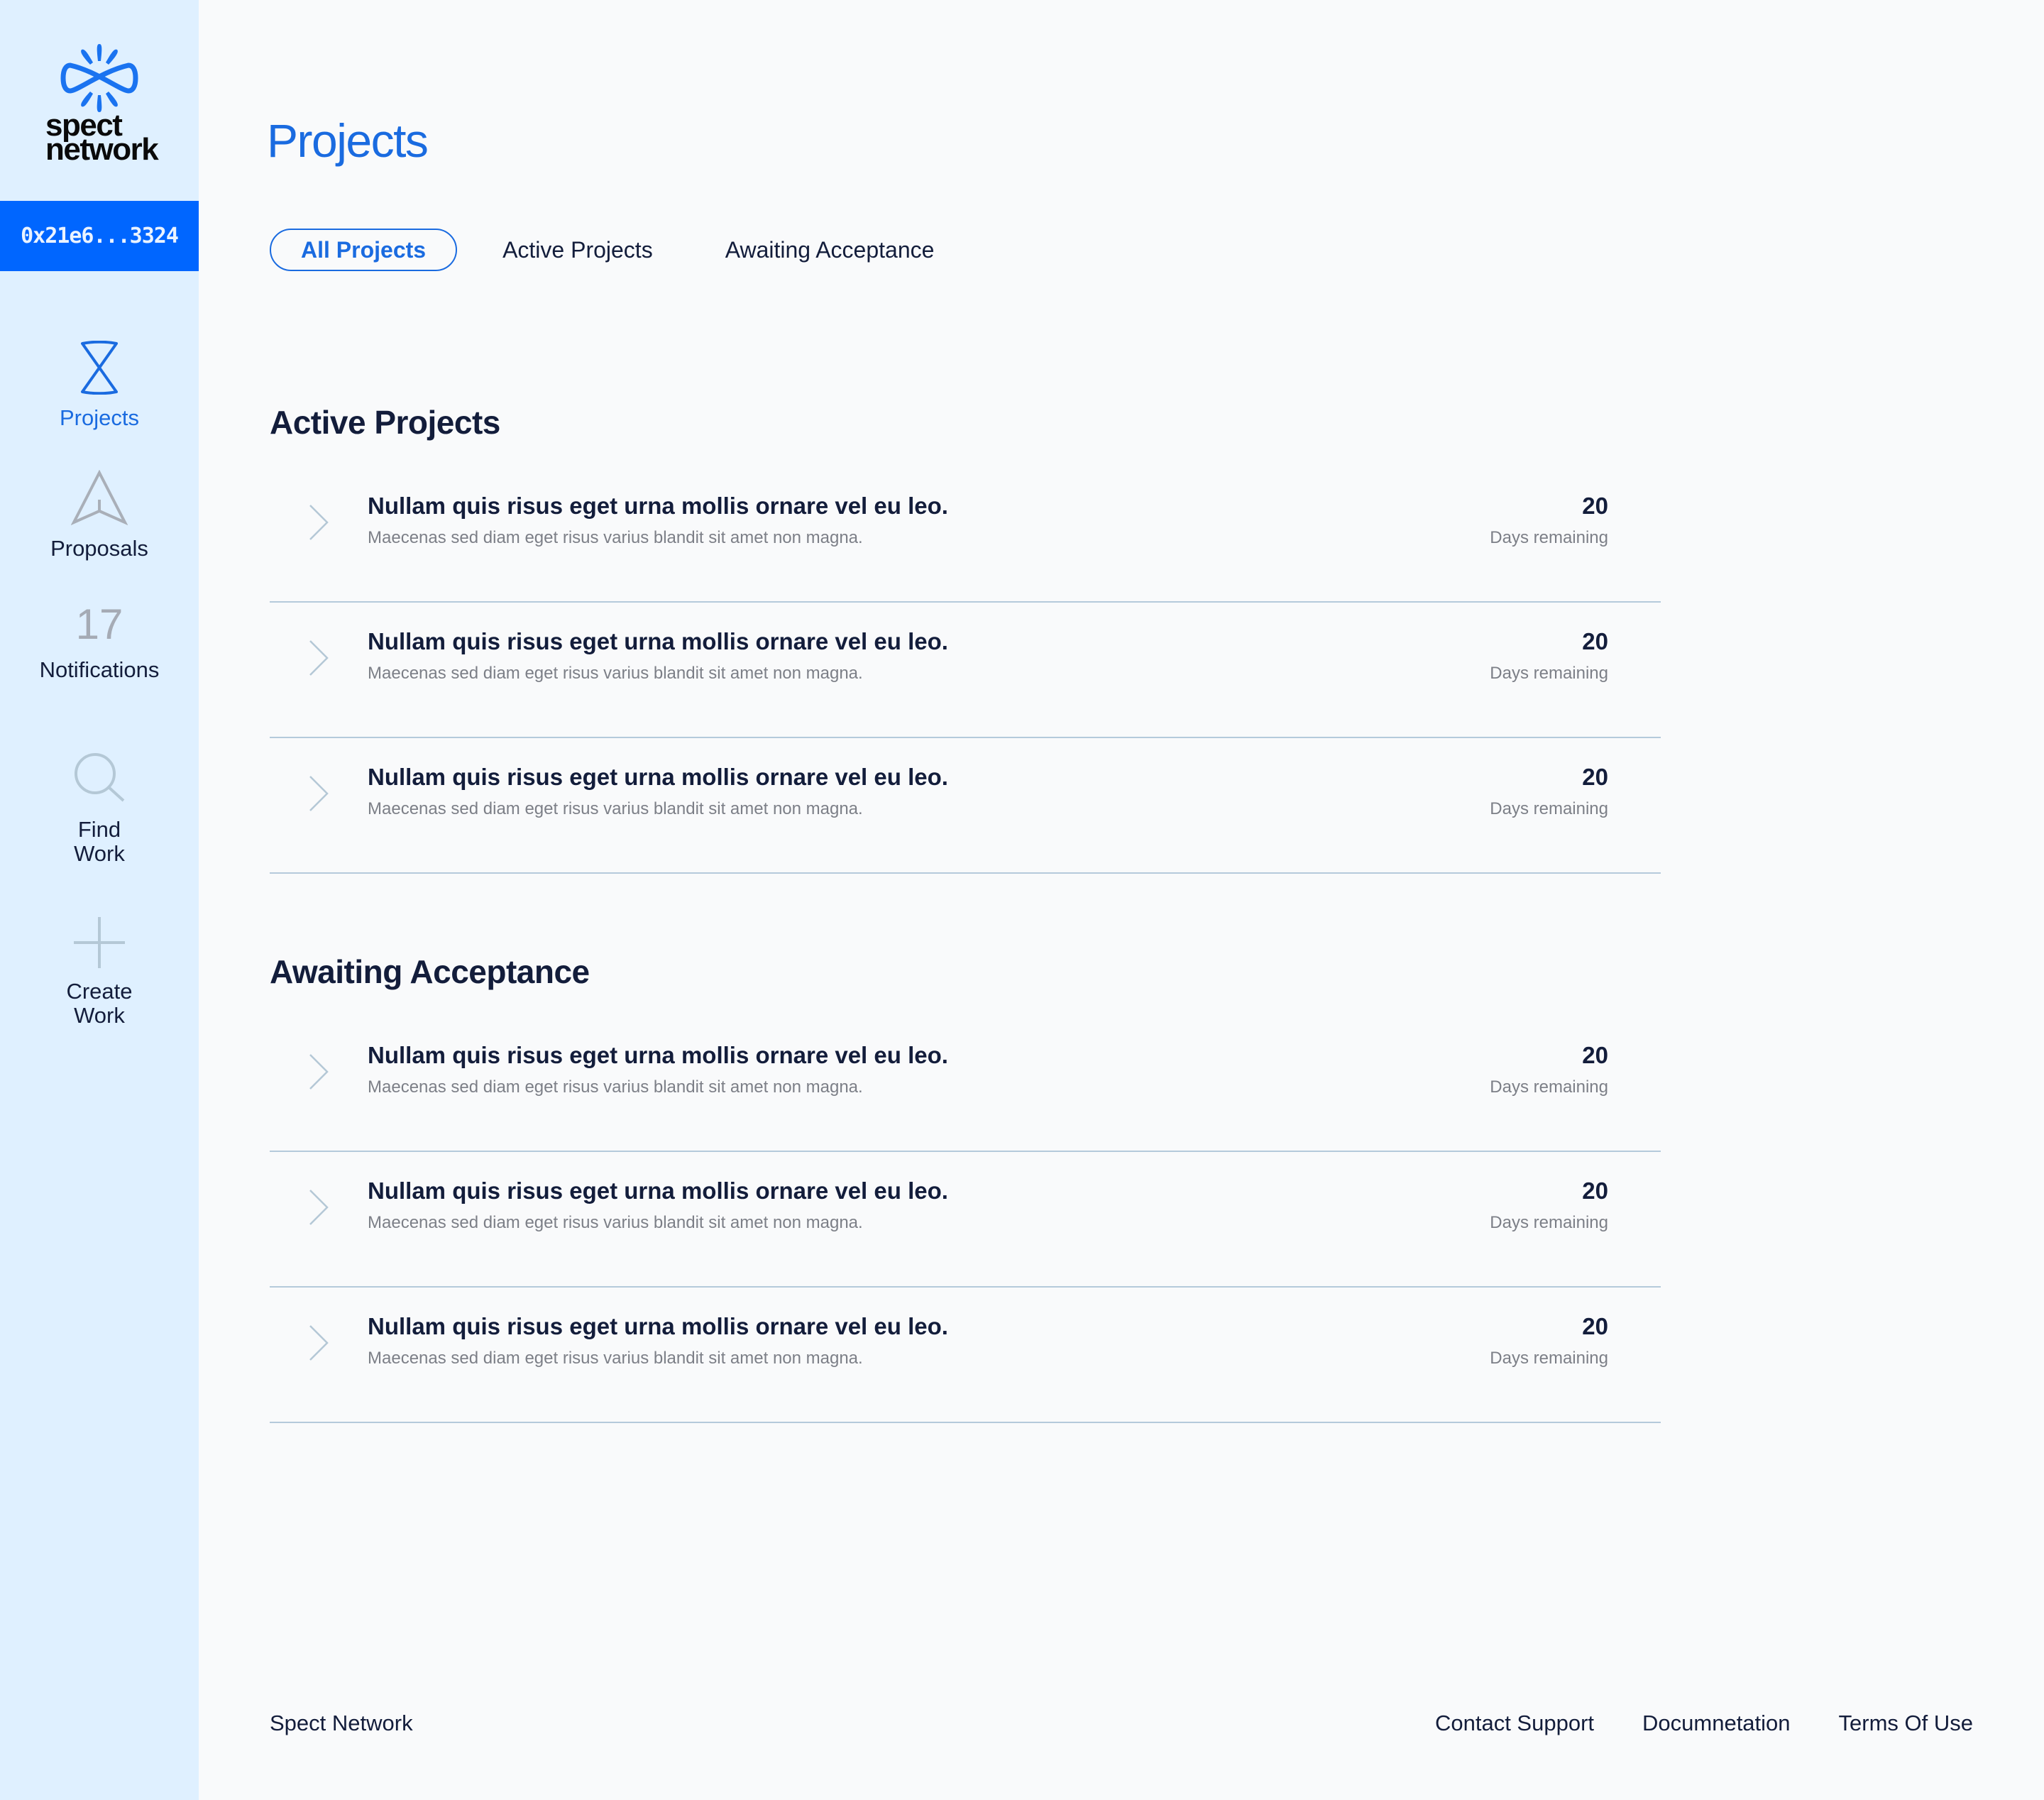 This screenshot has width=2044, height=1800. I want to click on sidebar-item-projects: Projects, so click(99, 385).